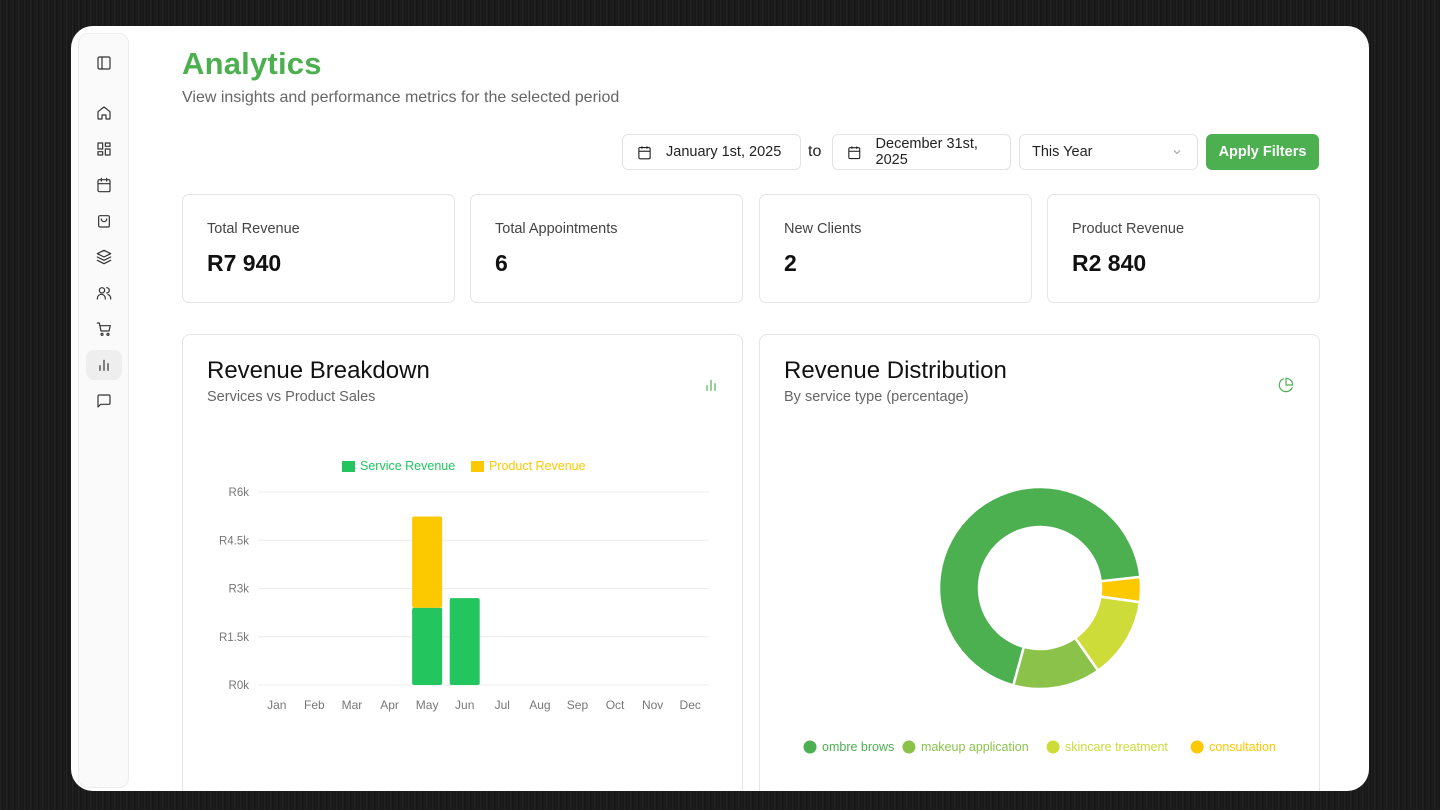 This screenshot has width=1440, height=810. Describe the element at coordinates (1177, 152) in the screenshot. I see `chevron-down-icon` at that location.